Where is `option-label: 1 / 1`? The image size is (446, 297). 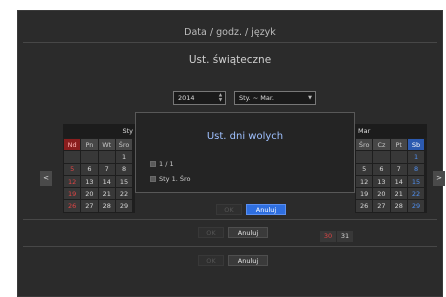 option-label: 1 / 1 is located at coordinates (166, 164).